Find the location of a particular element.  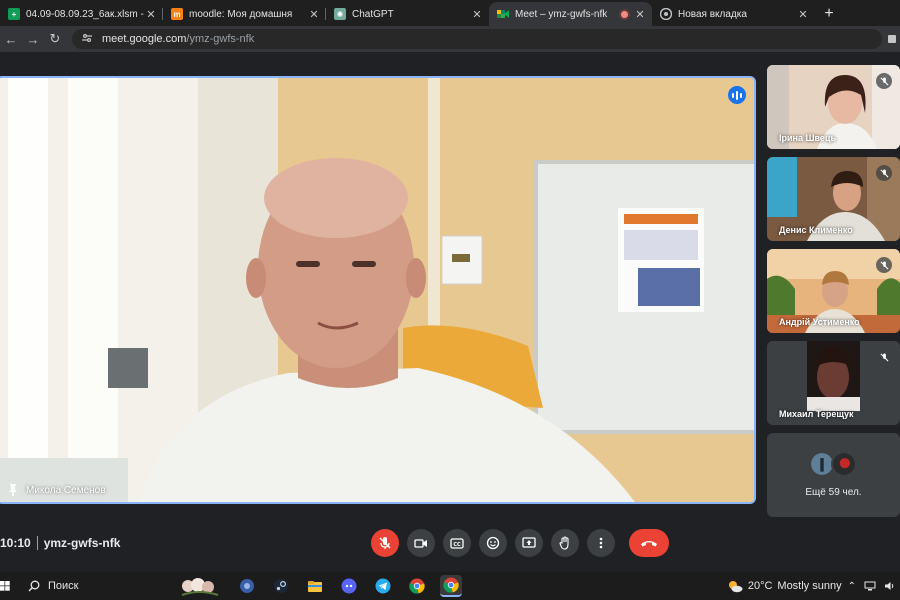

participant-name: Михаил Терещук is located at coordinates (816, 414).